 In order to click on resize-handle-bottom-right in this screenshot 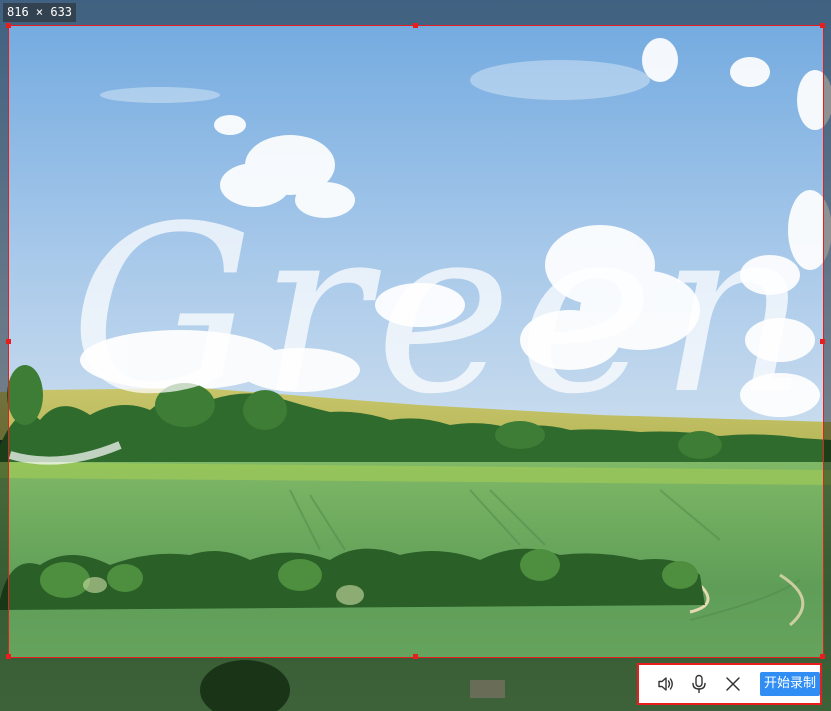, I will do `click(822, 656)`.